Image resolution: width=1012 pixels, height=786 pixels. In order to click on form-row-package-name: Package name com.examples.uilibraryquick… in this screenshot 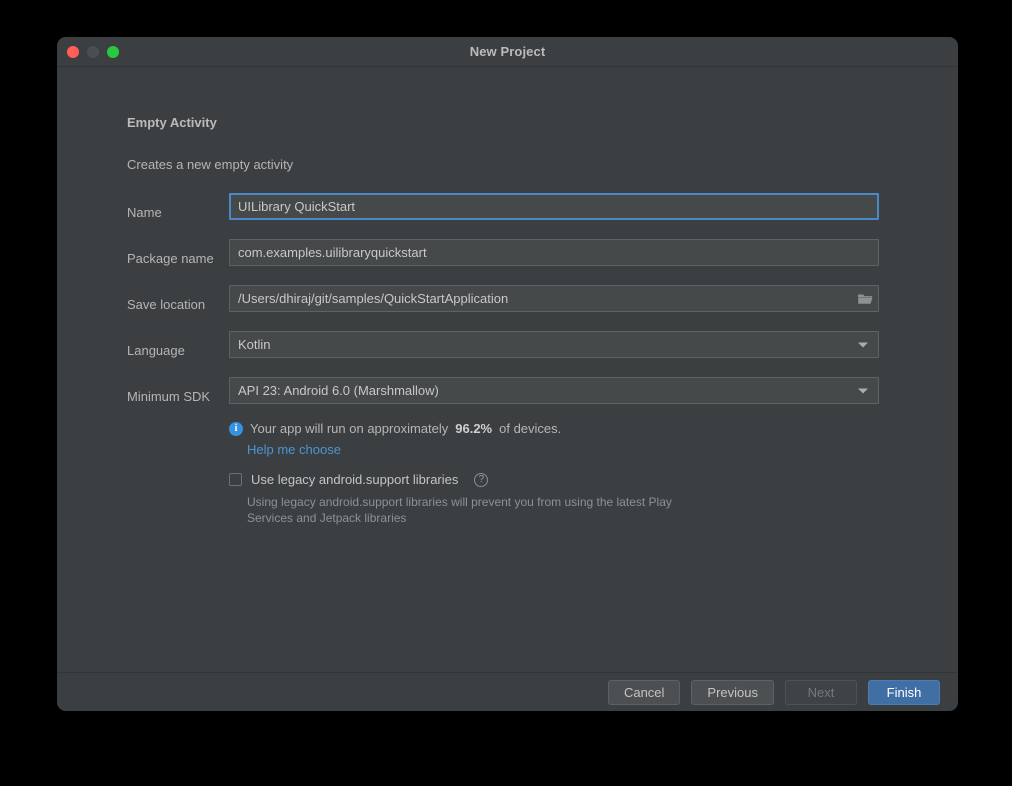, I will do `click(507, 262)`.